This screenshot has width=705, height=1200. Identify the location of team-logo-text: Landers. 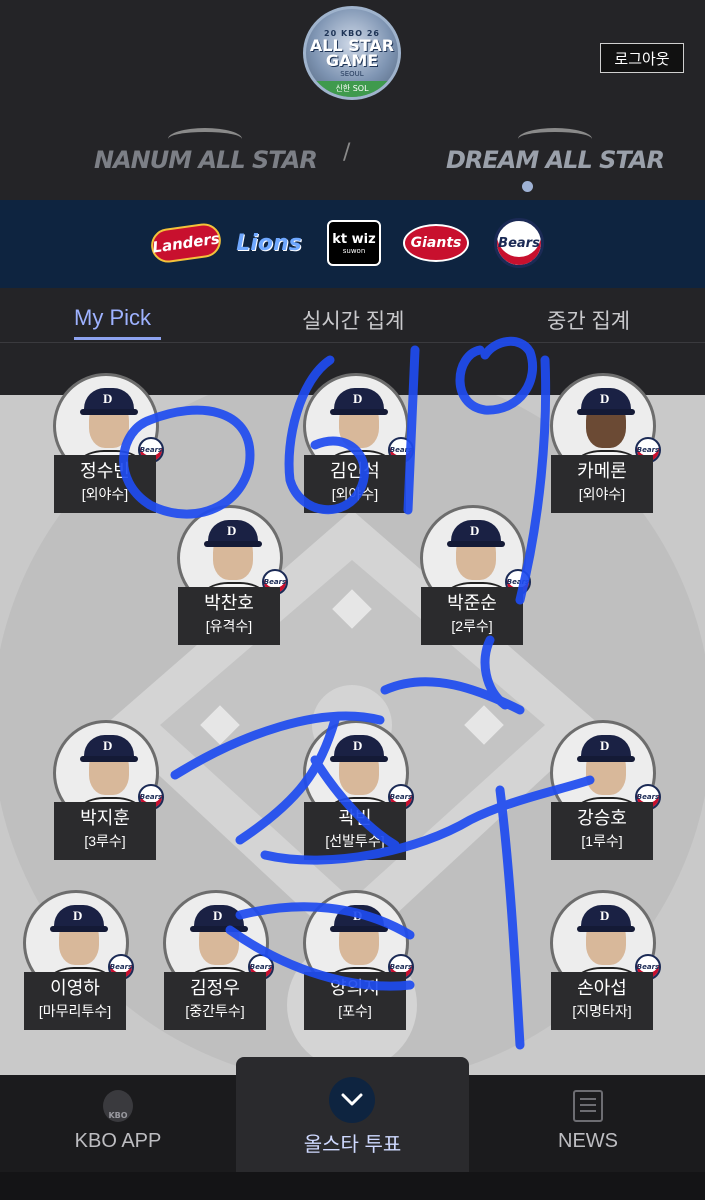
(186, 243).